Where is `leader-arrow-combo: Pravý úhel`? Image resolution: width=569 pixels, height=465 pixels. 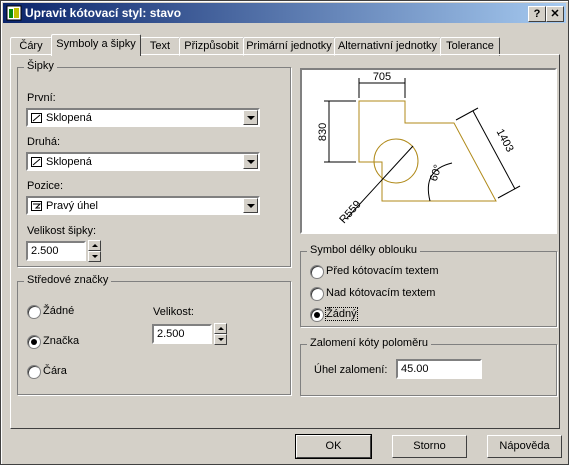 leader-arrow-combo: Pravý úhel is located at coordinates (143, 205).